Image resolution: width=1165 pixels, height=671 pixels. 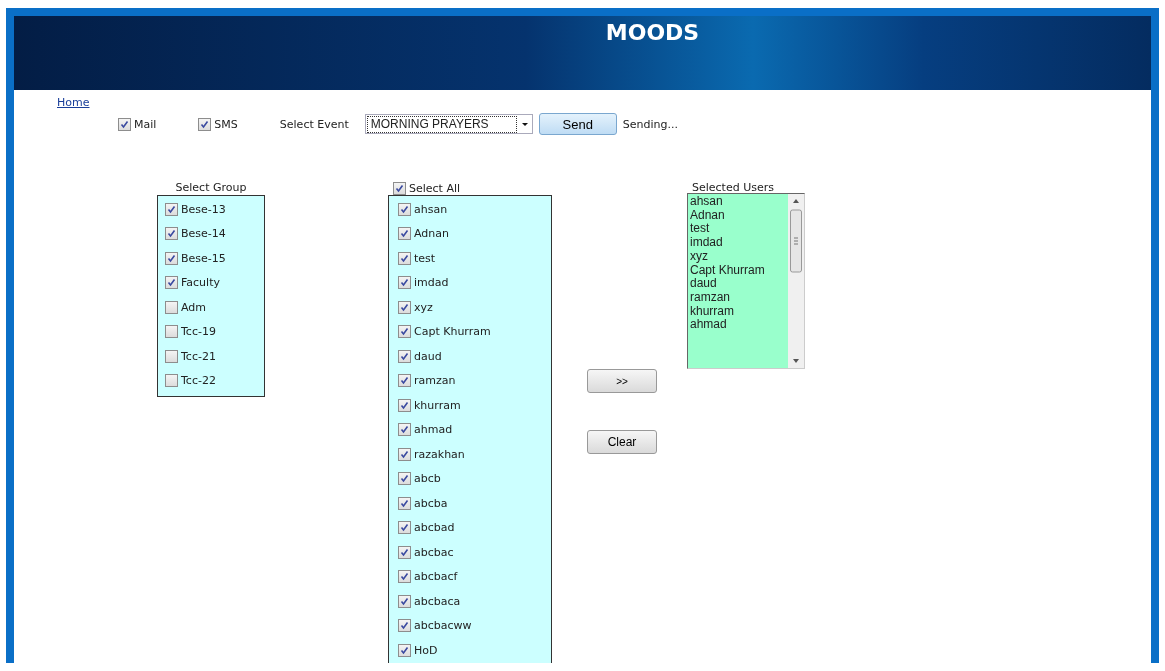 I want to click on list-item: daud, so click(x=739, y=284).